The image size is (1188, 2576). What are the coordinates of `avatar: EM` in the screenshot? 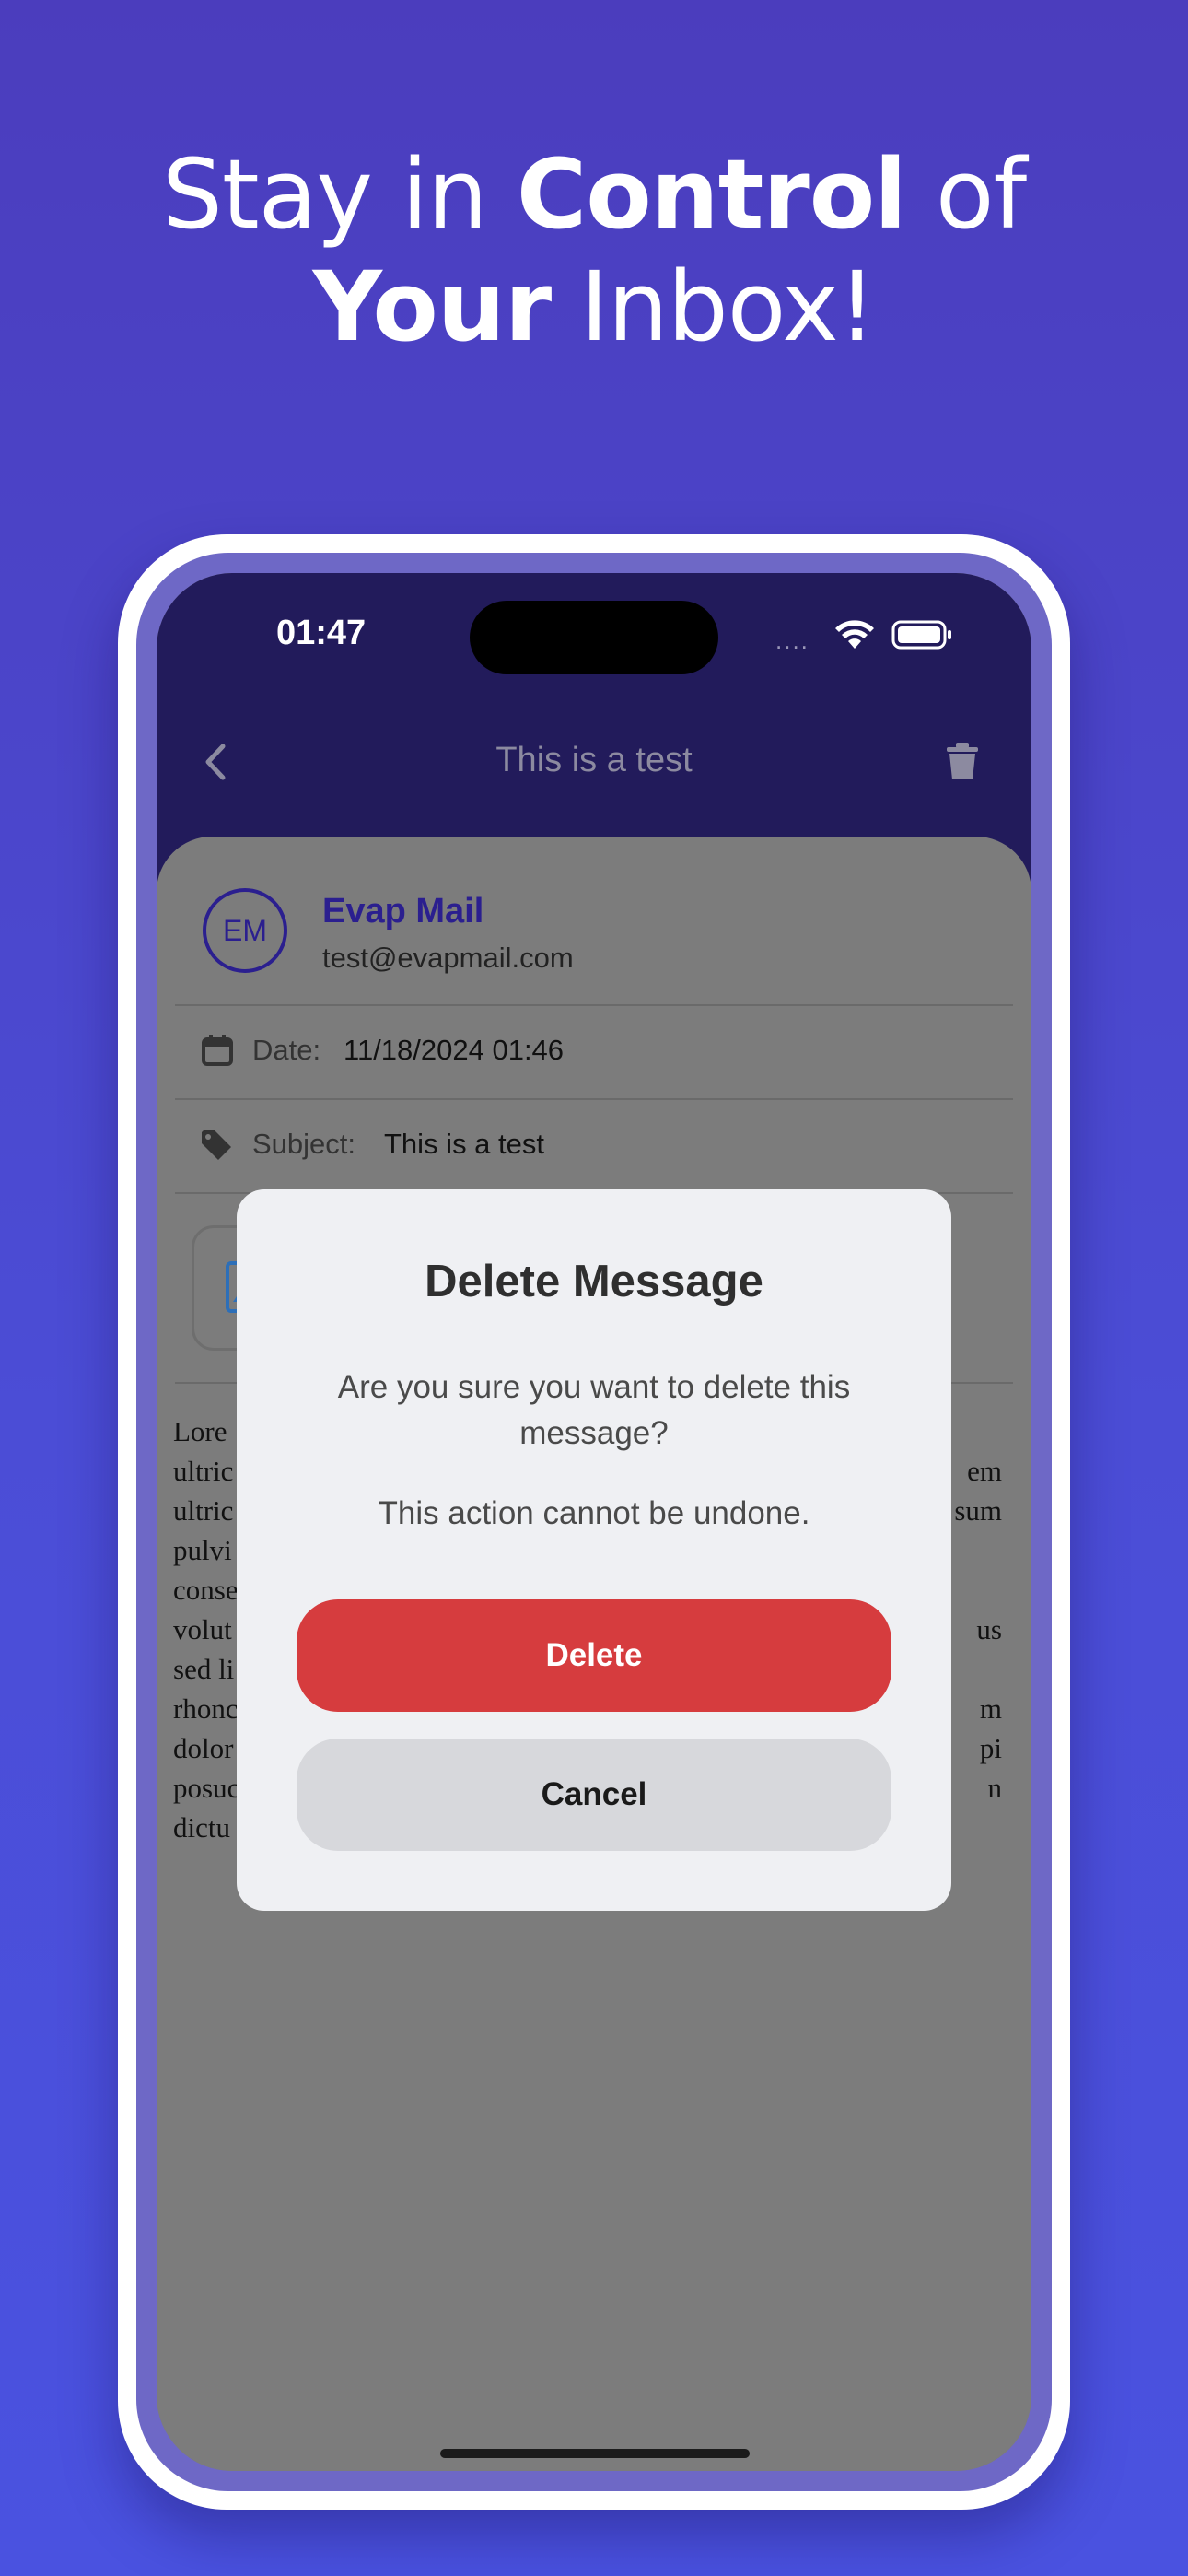 It's located at (245, 930).